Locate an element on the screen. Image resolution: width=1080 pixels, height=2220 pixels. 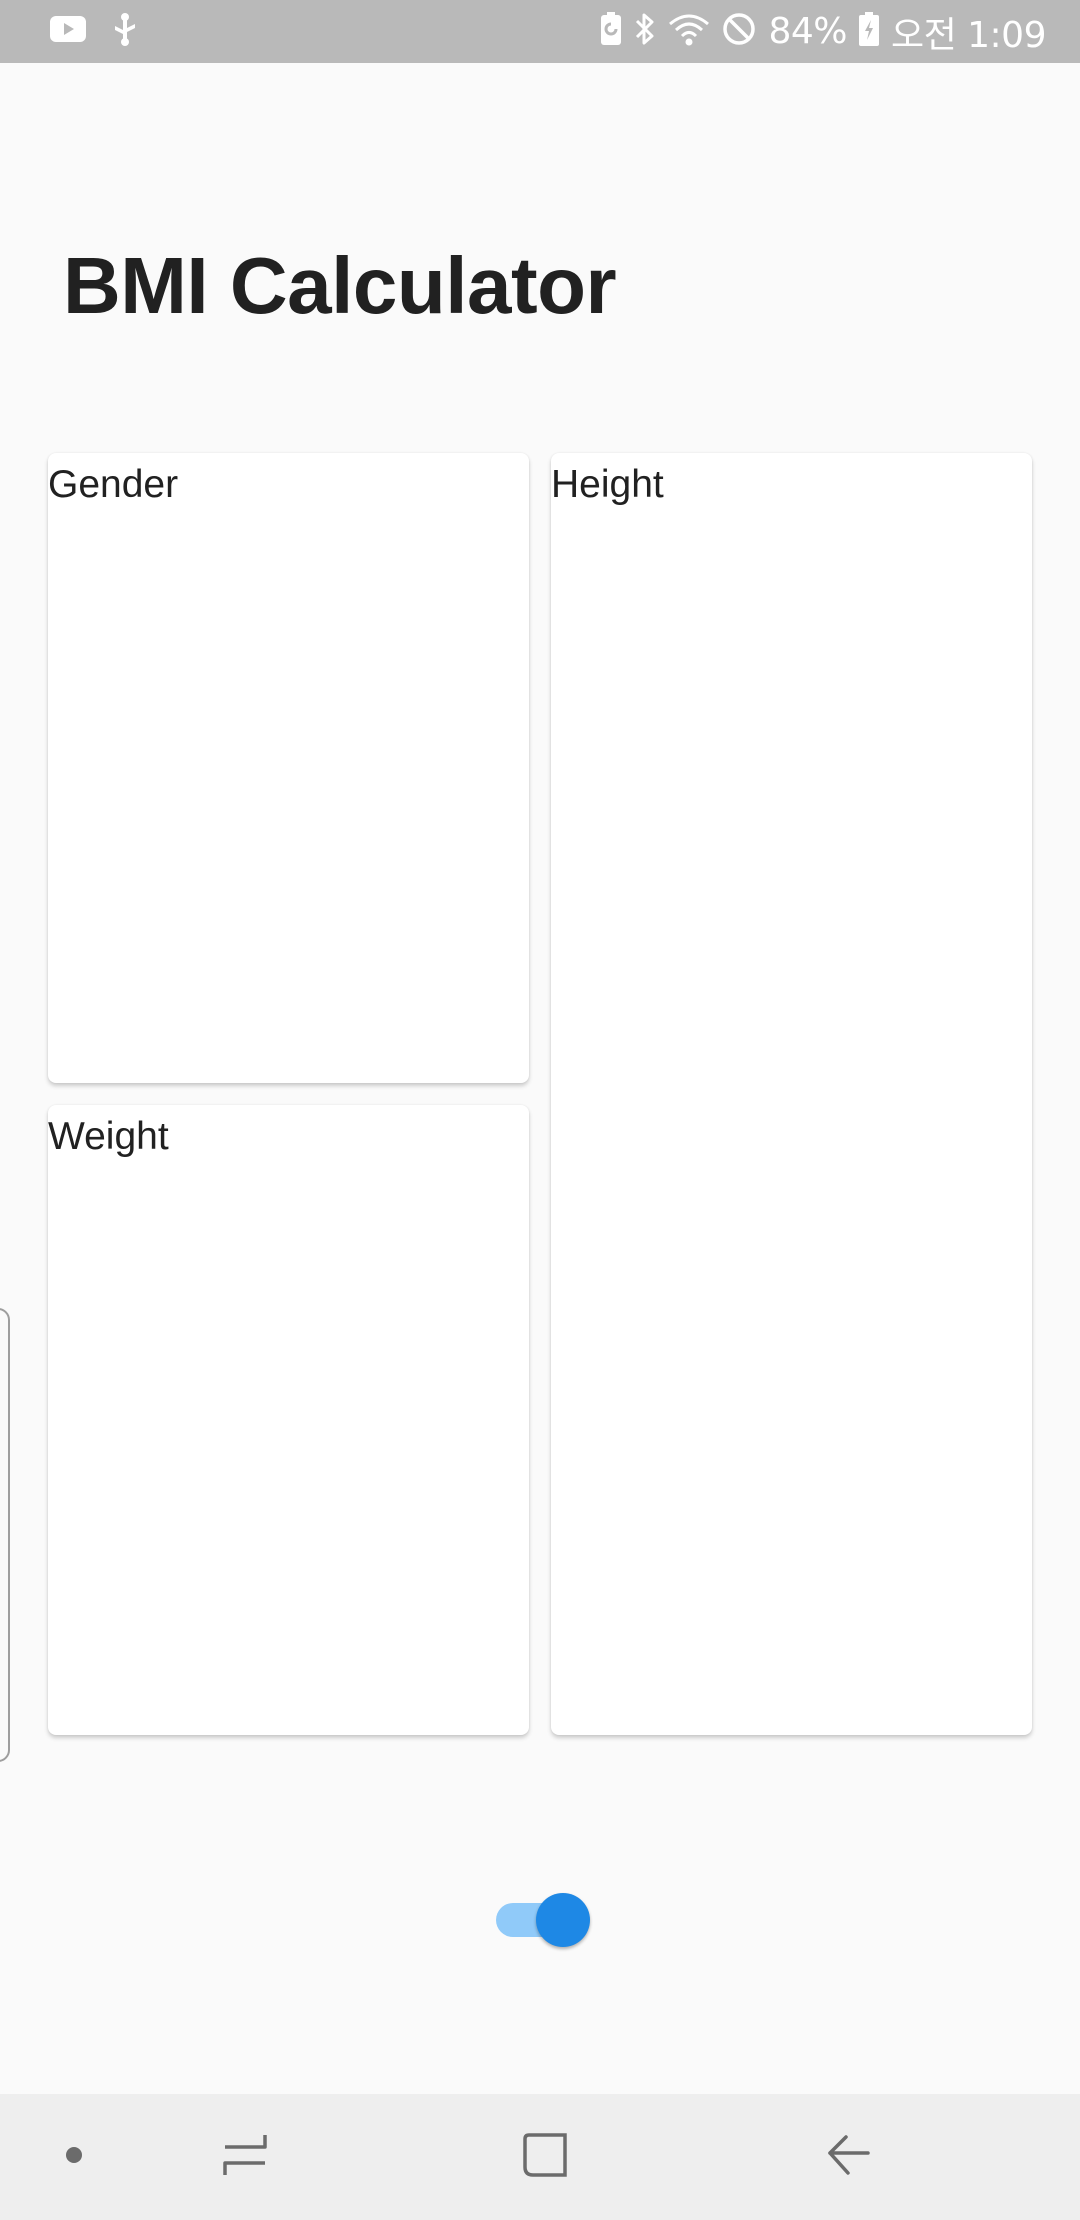
dot-icon is located at coordinates (74, 2157).